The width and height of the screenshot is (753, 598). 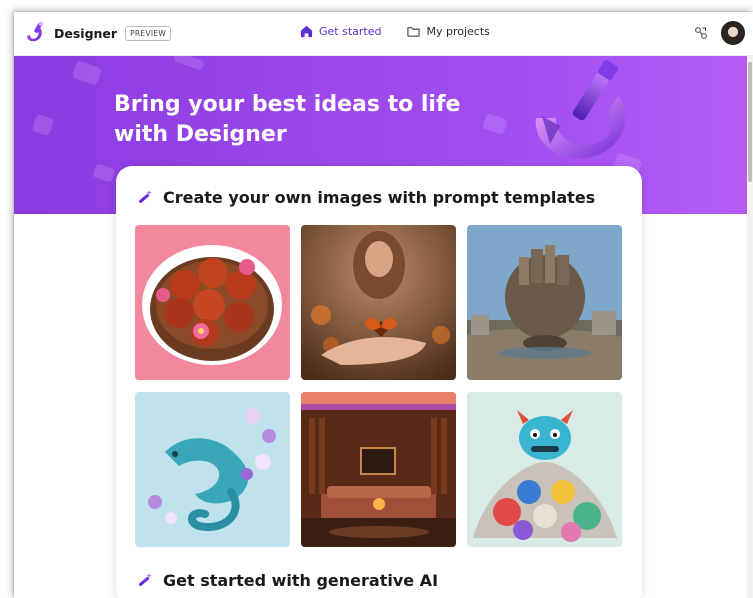 I want to click on scroll-thumb, so click(x=750, y=122).